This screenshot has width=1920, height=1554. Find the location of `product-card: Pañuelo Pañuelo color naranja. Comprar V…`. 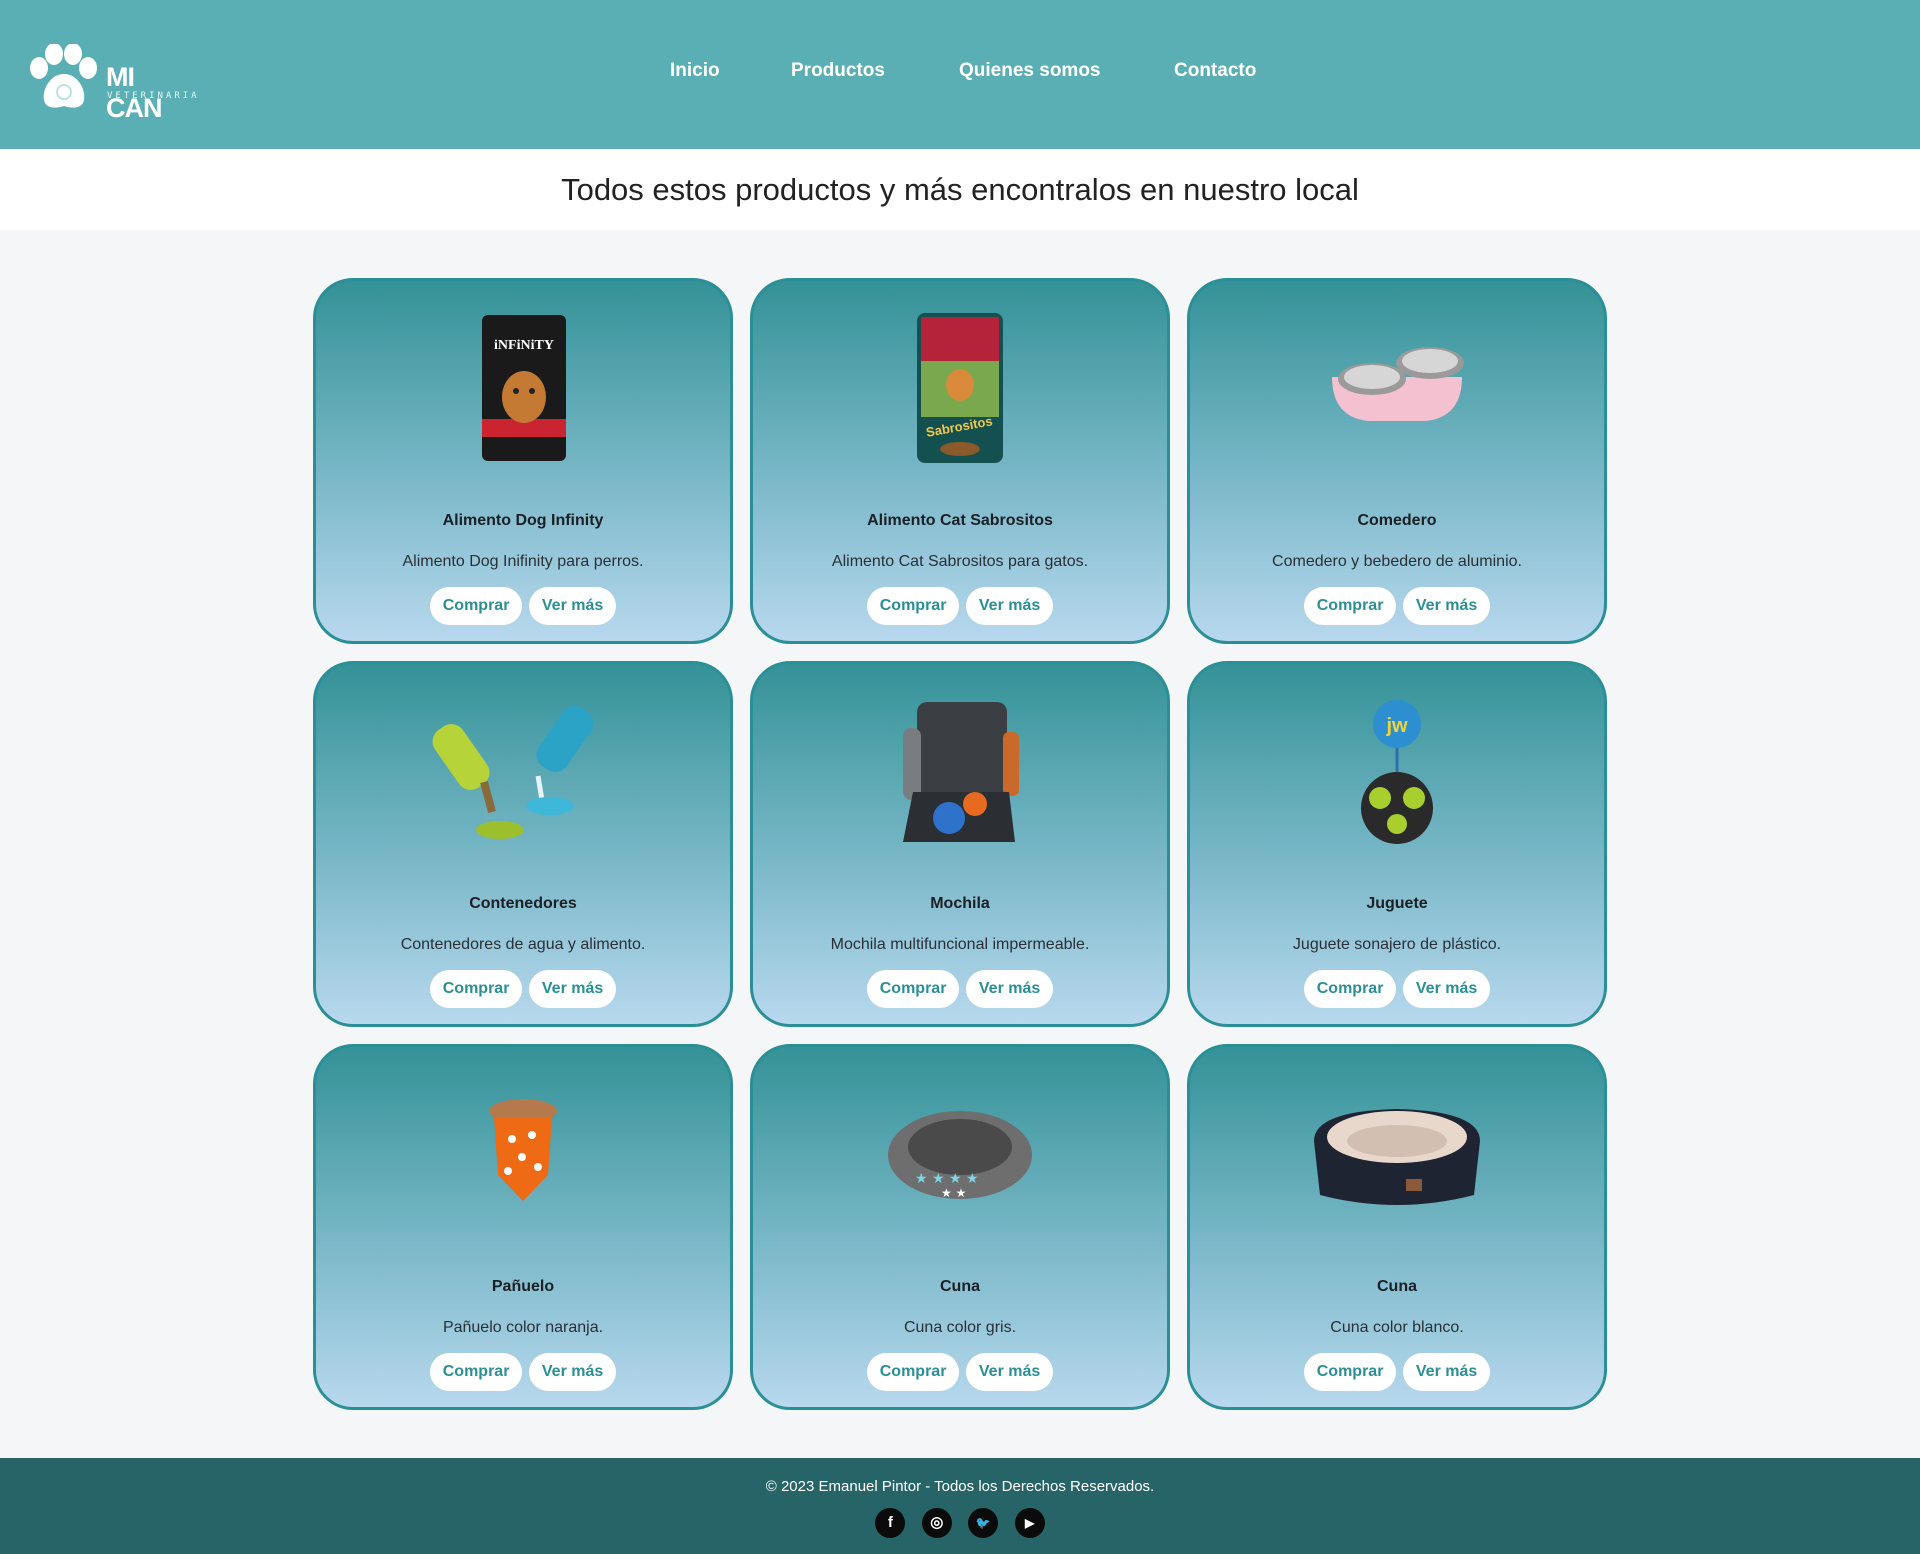

product-card: Pañuelo Pañuelo color naranja. Comprar V… is located at coordinates (523, 1227).